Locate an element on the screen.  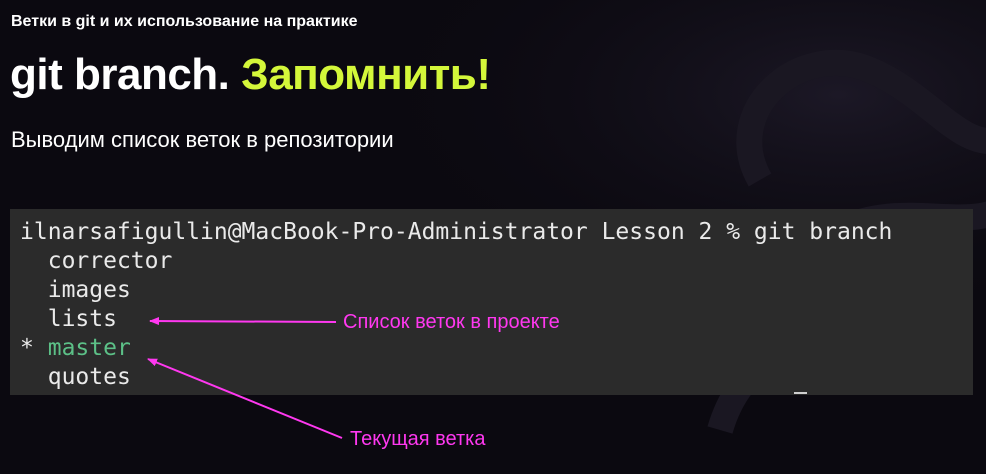
title-accent: Запомнить! is located at coordinates (366, 74).